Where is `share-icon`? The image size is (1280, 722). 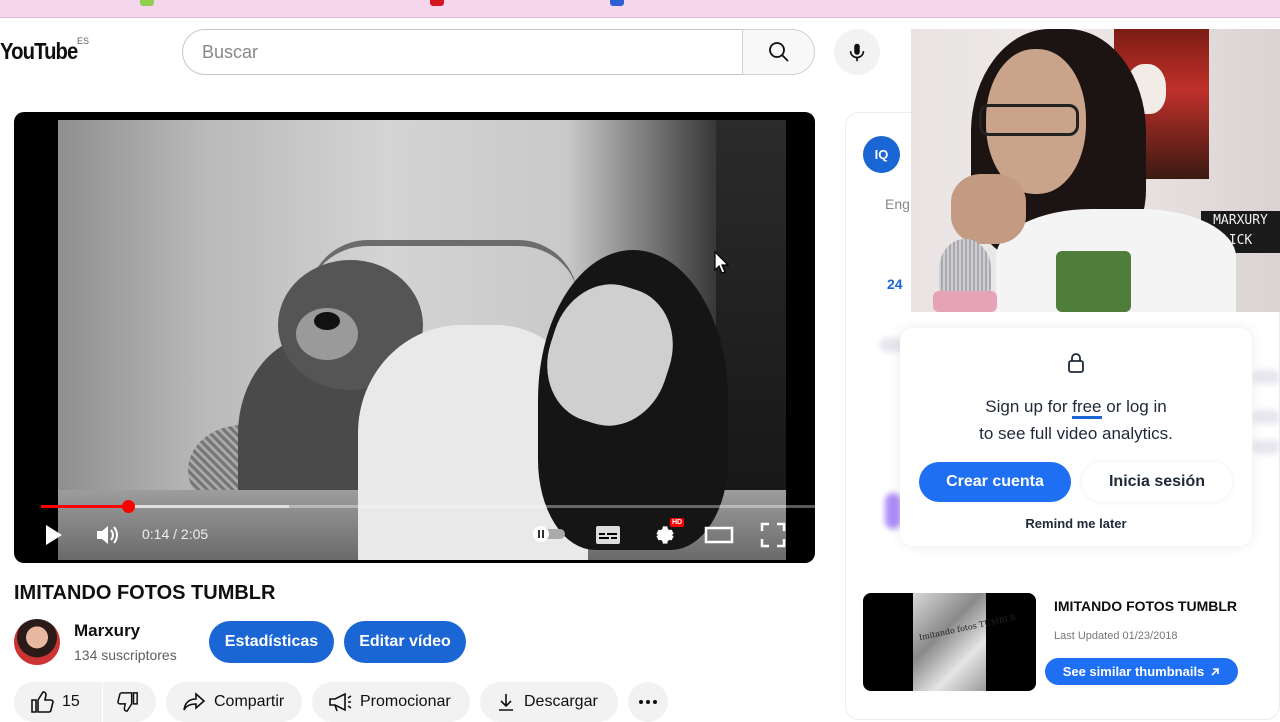
share-icon is located at coordinates (194, 701).